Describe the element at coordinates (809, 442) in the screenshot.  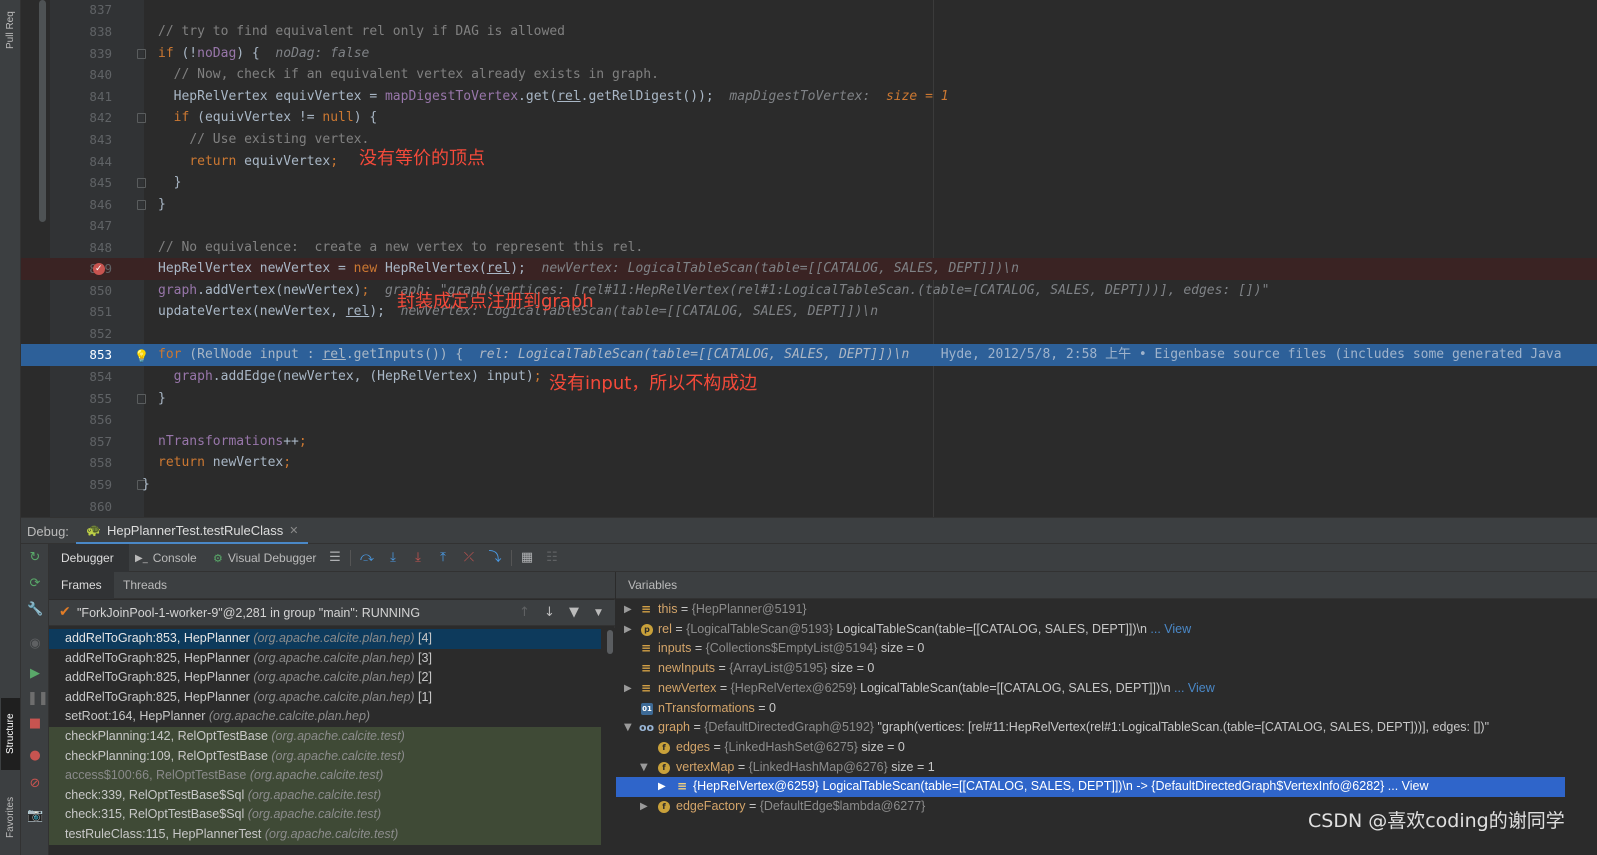
I see `code-line: 857 nTransformations++;` at that location.